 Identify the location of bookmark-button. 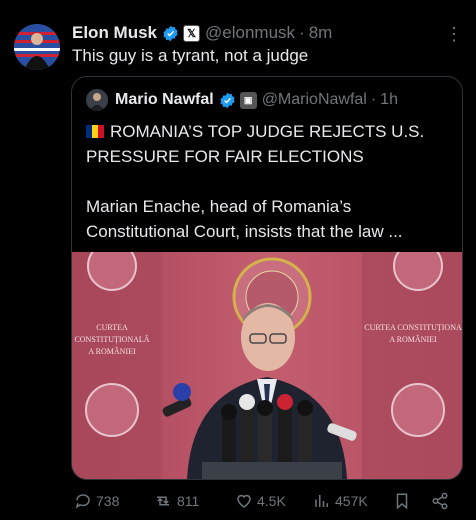
(404, 501).